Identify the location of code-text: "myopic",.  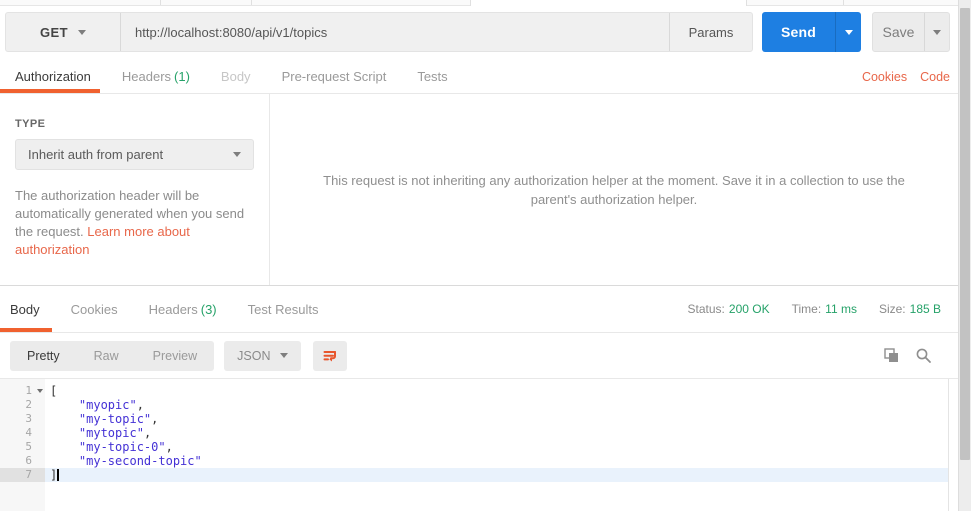
(111, 405).